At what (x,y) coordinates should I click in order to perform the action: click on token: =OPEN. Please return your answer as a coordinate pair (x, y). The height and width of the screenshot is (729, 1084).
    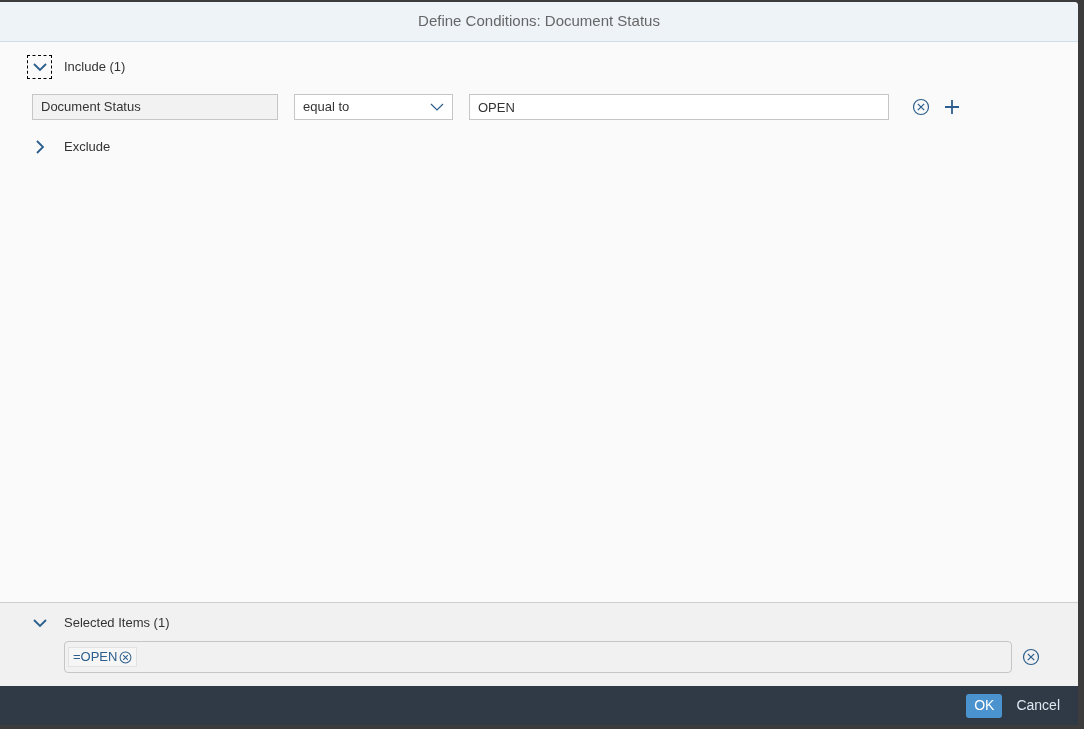
    Looking at the image, I should click on (103, 657).